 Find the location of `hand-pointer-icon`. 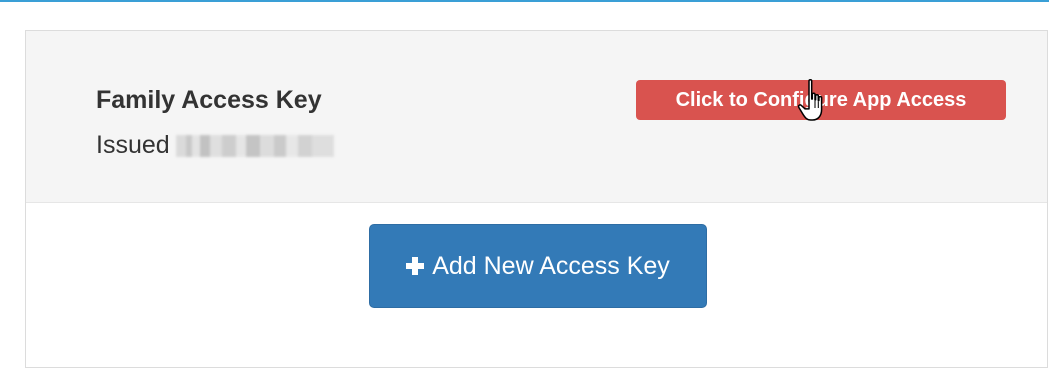

hand-pointer-icon is located at coordinates (810, 100).